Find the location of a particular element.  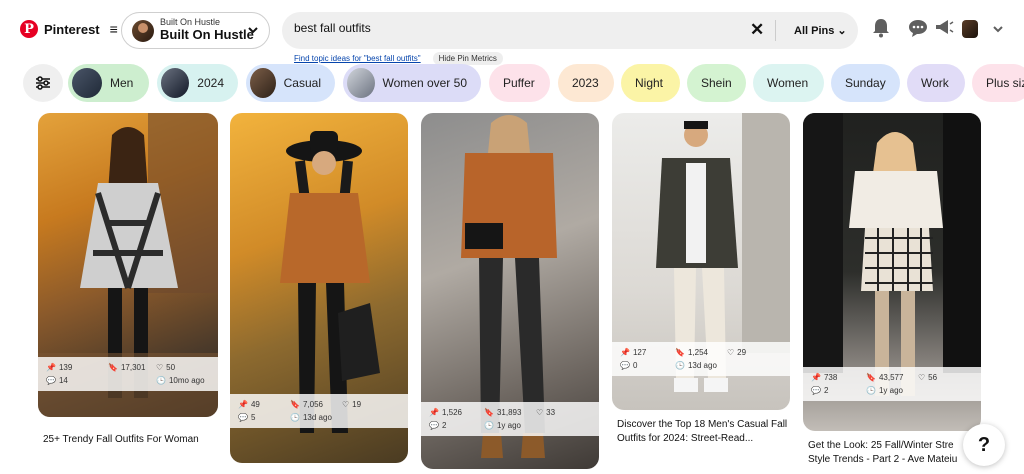

chip-puffer: Puffer is located at coordinates (519, 83).